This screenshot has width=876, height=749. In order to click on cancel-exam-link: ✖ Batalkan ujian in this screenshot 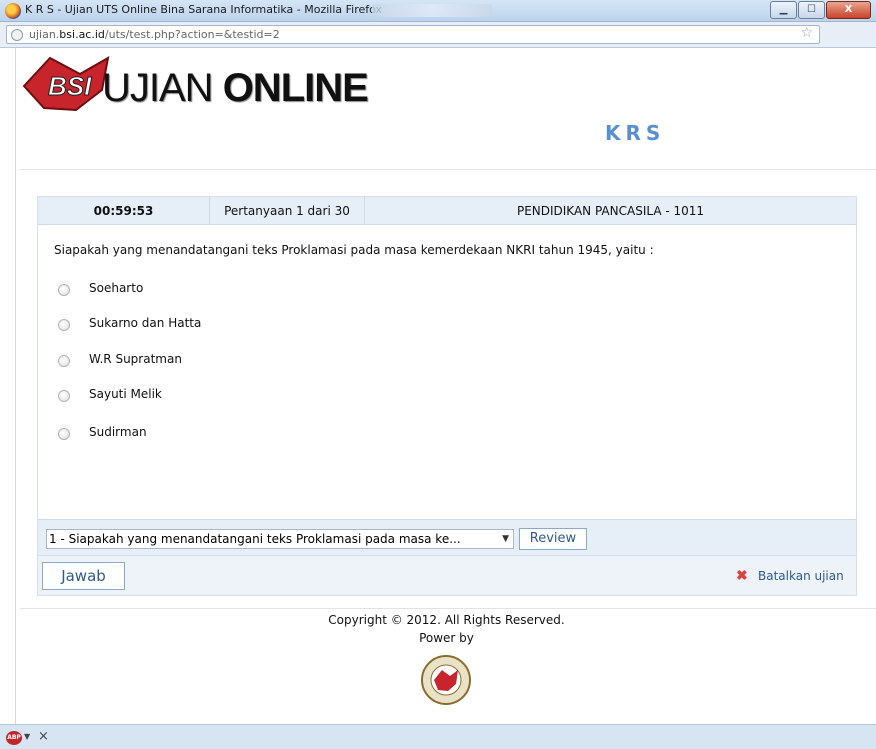, I will do `click(790, 576)`.